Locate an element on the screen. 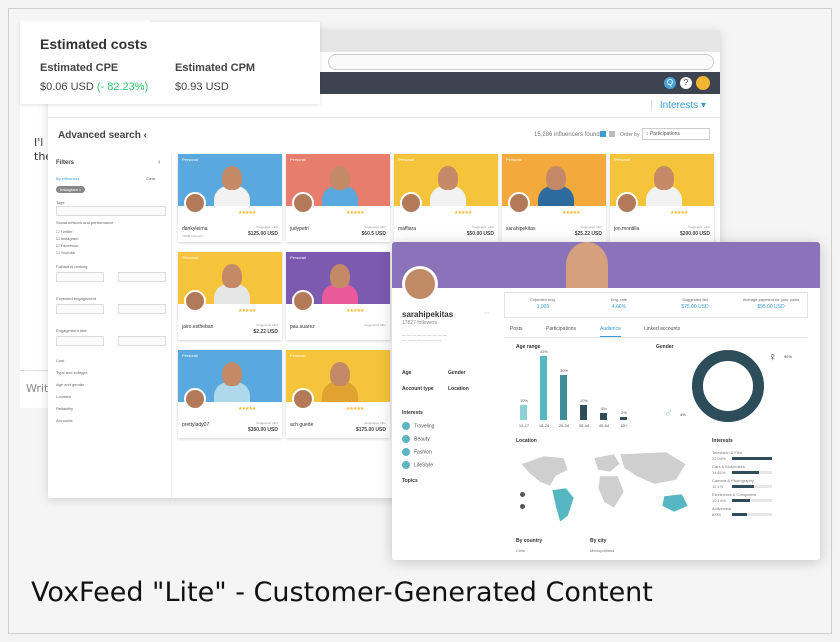  left-gender-label: Gender is located at coordinates (457, 373).